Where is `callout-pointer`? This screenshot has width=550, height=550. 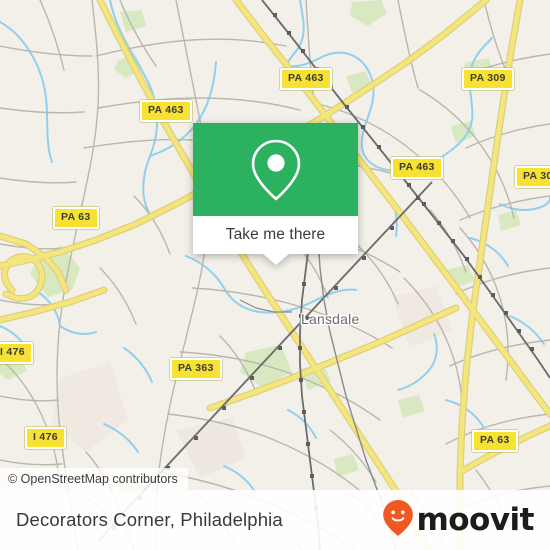 callout-pointer is located at coordinates (275, 259).